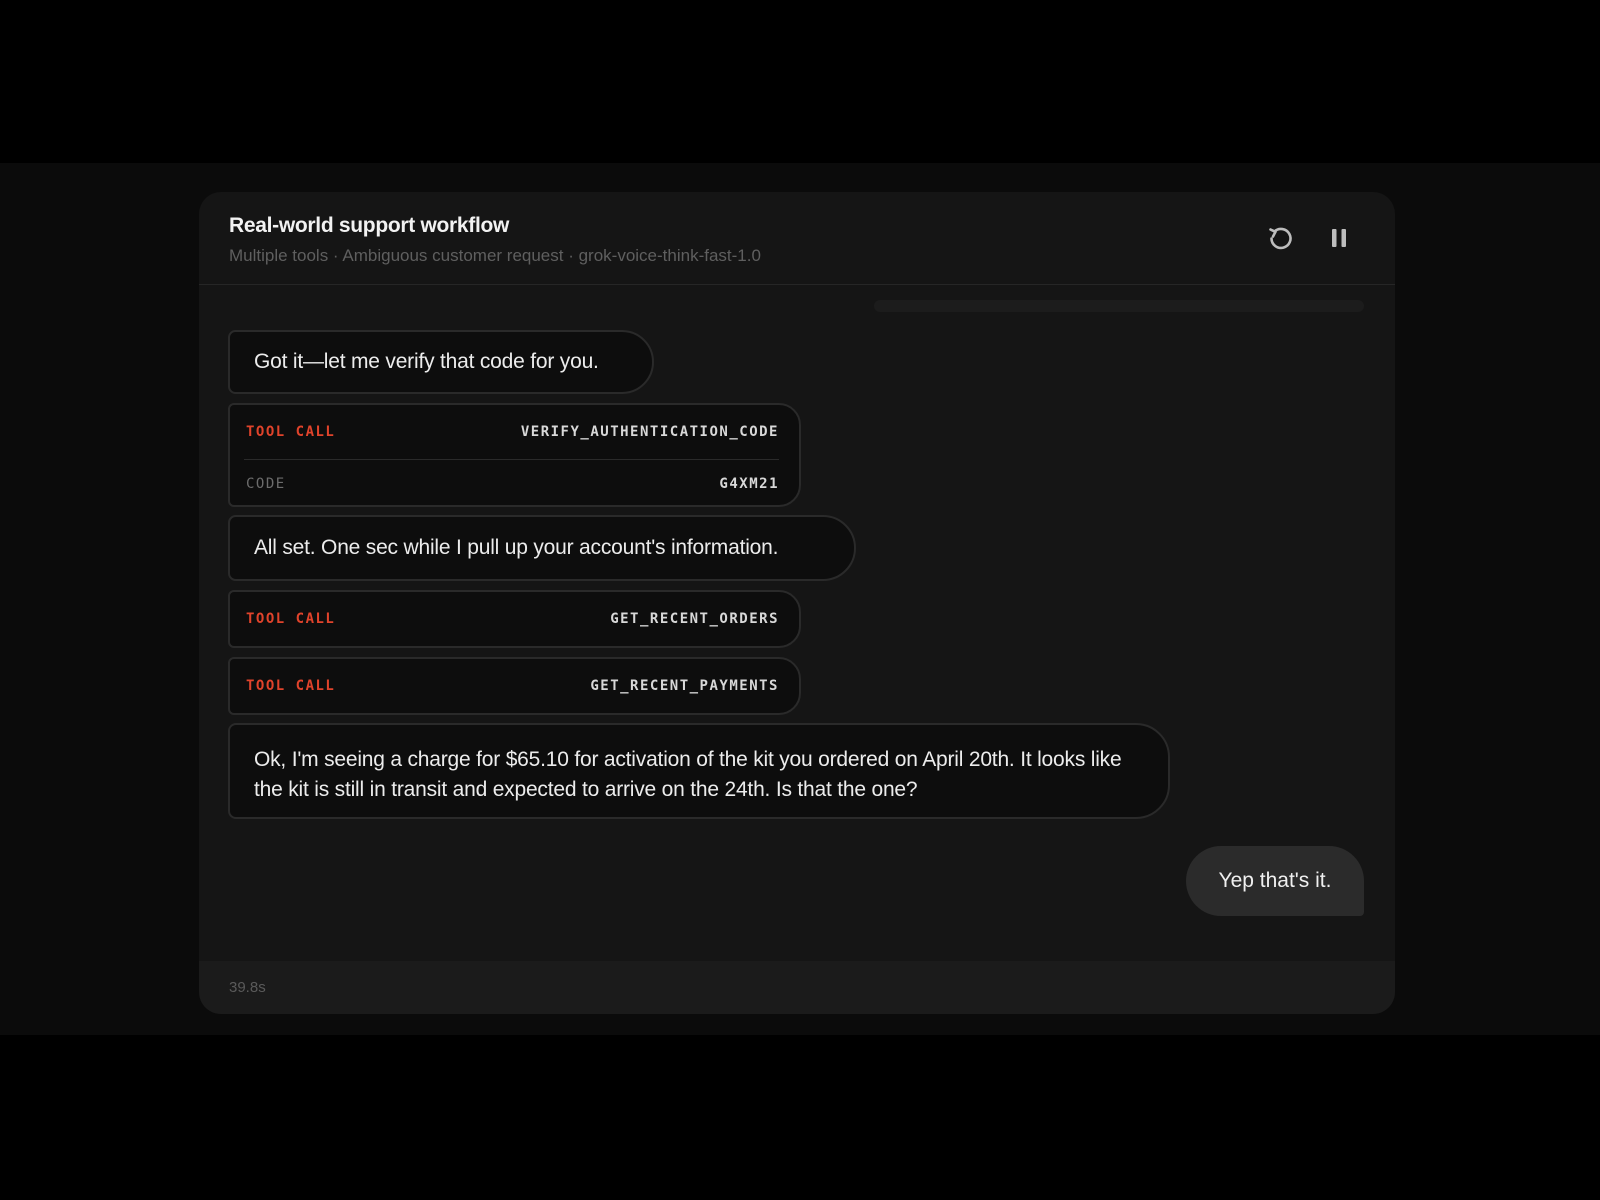  Describe the element at coordinates (649, 432) in the screenshot. I see `tool-call-name: VERIFY_AUTHENTICATION_CODE` at that location.